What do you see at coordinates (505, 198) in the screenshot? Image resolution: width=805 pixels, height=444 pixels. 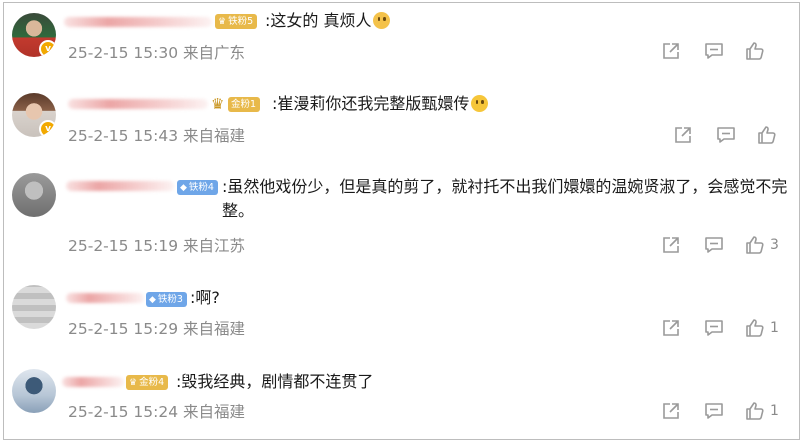 I see `comment-text: :虽然他戏份少，但是真的剪了，就衬托不出我们嬛嬛的温婉贤淑了，会感觉不完整。` at bounding box center [505, 198].